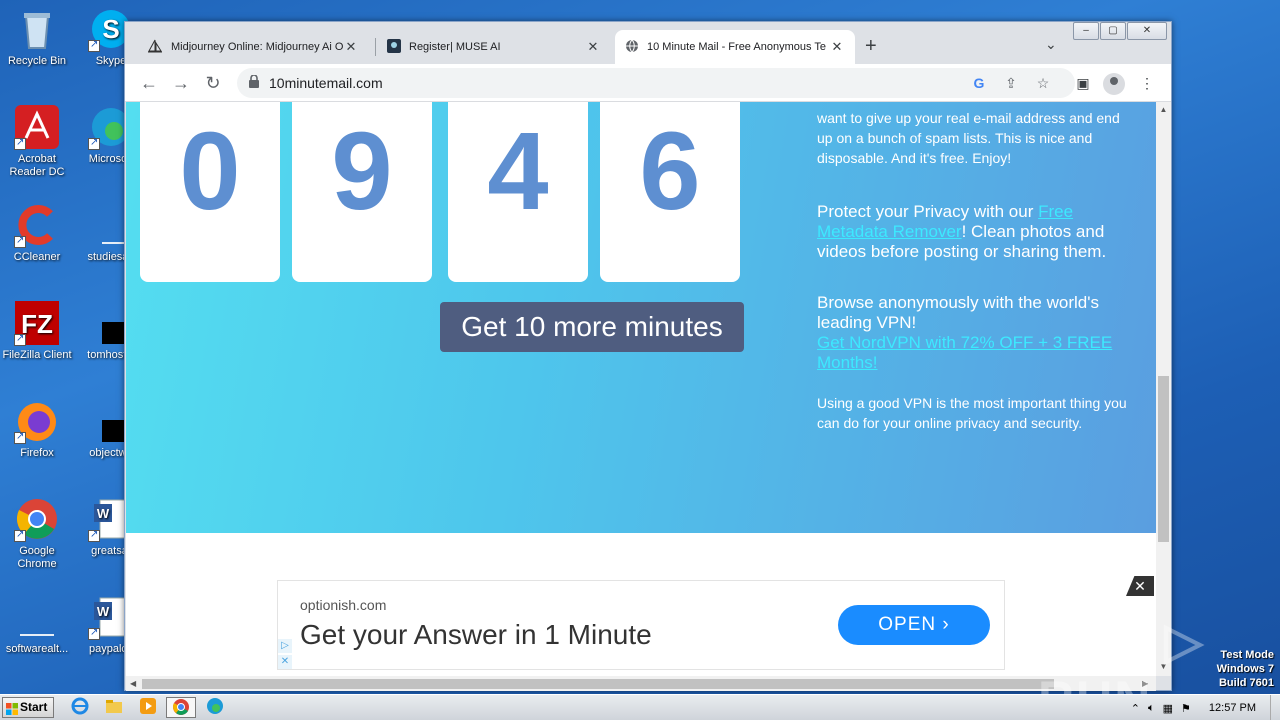  I want to click on window-controls: – ▢ ✕, so click(1119, 31).